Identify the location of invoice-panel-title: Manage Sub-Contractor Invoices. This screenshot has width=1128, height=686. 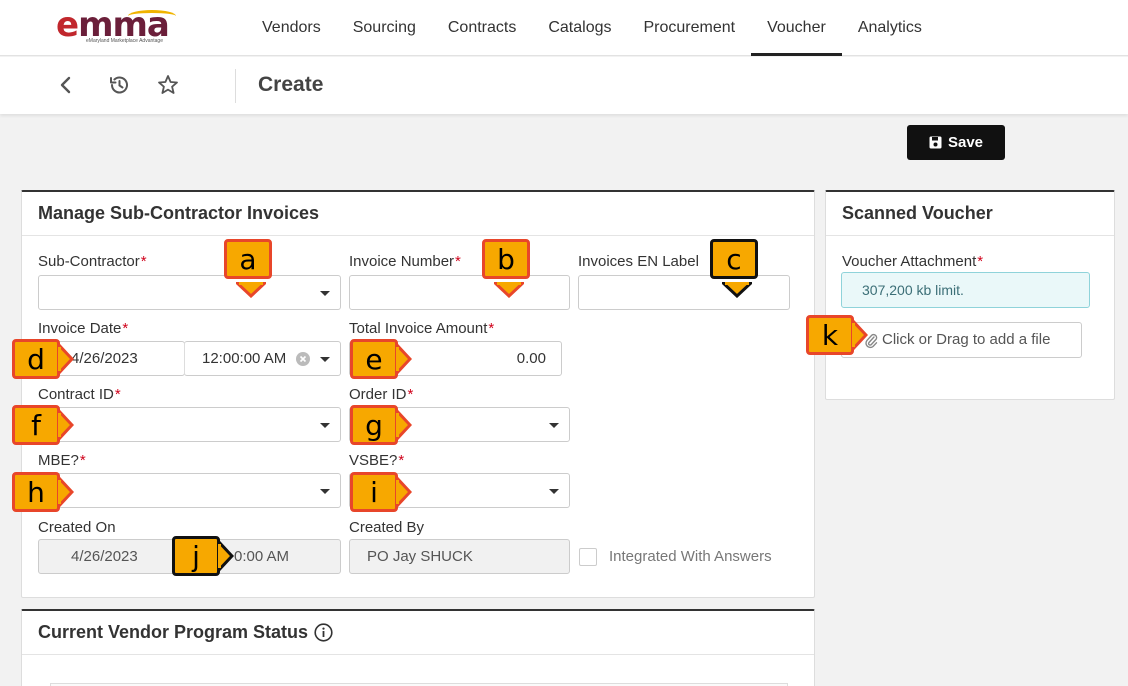
(179, 213).